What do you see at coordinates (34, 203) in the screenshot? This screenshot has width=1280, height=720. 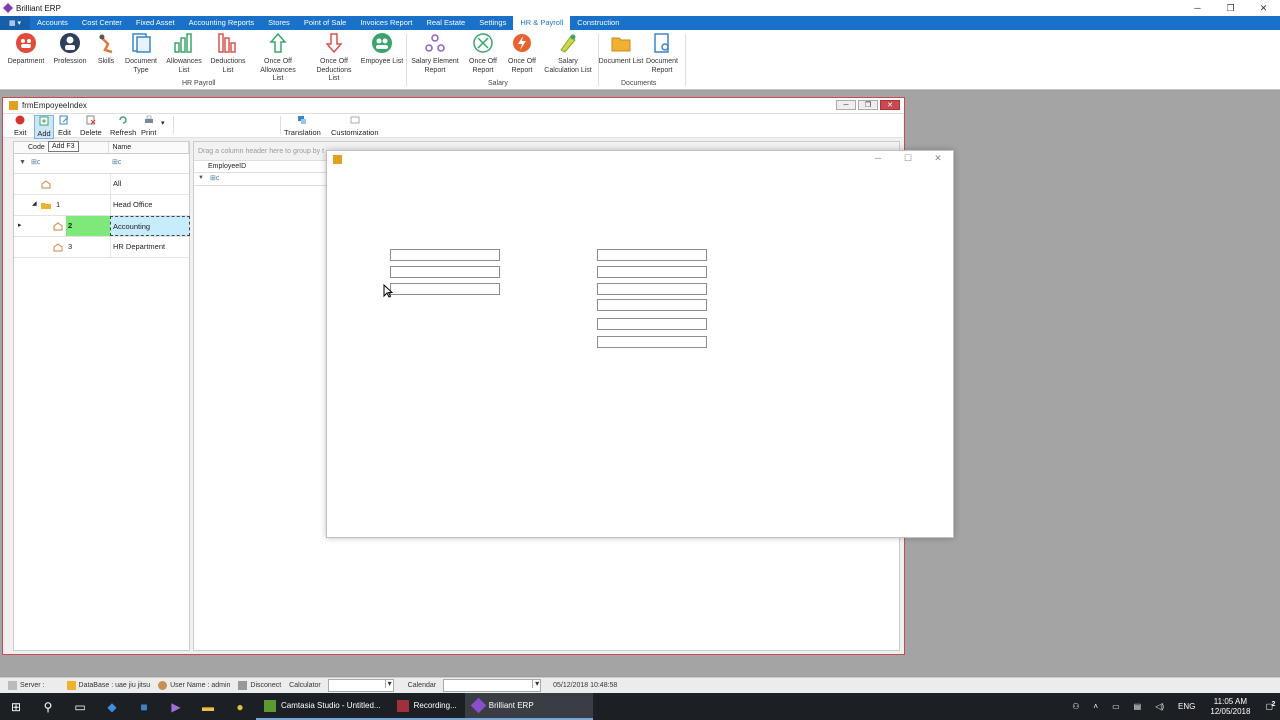 I see `collapse-icon: ◢` at bounding box center [34, 203].